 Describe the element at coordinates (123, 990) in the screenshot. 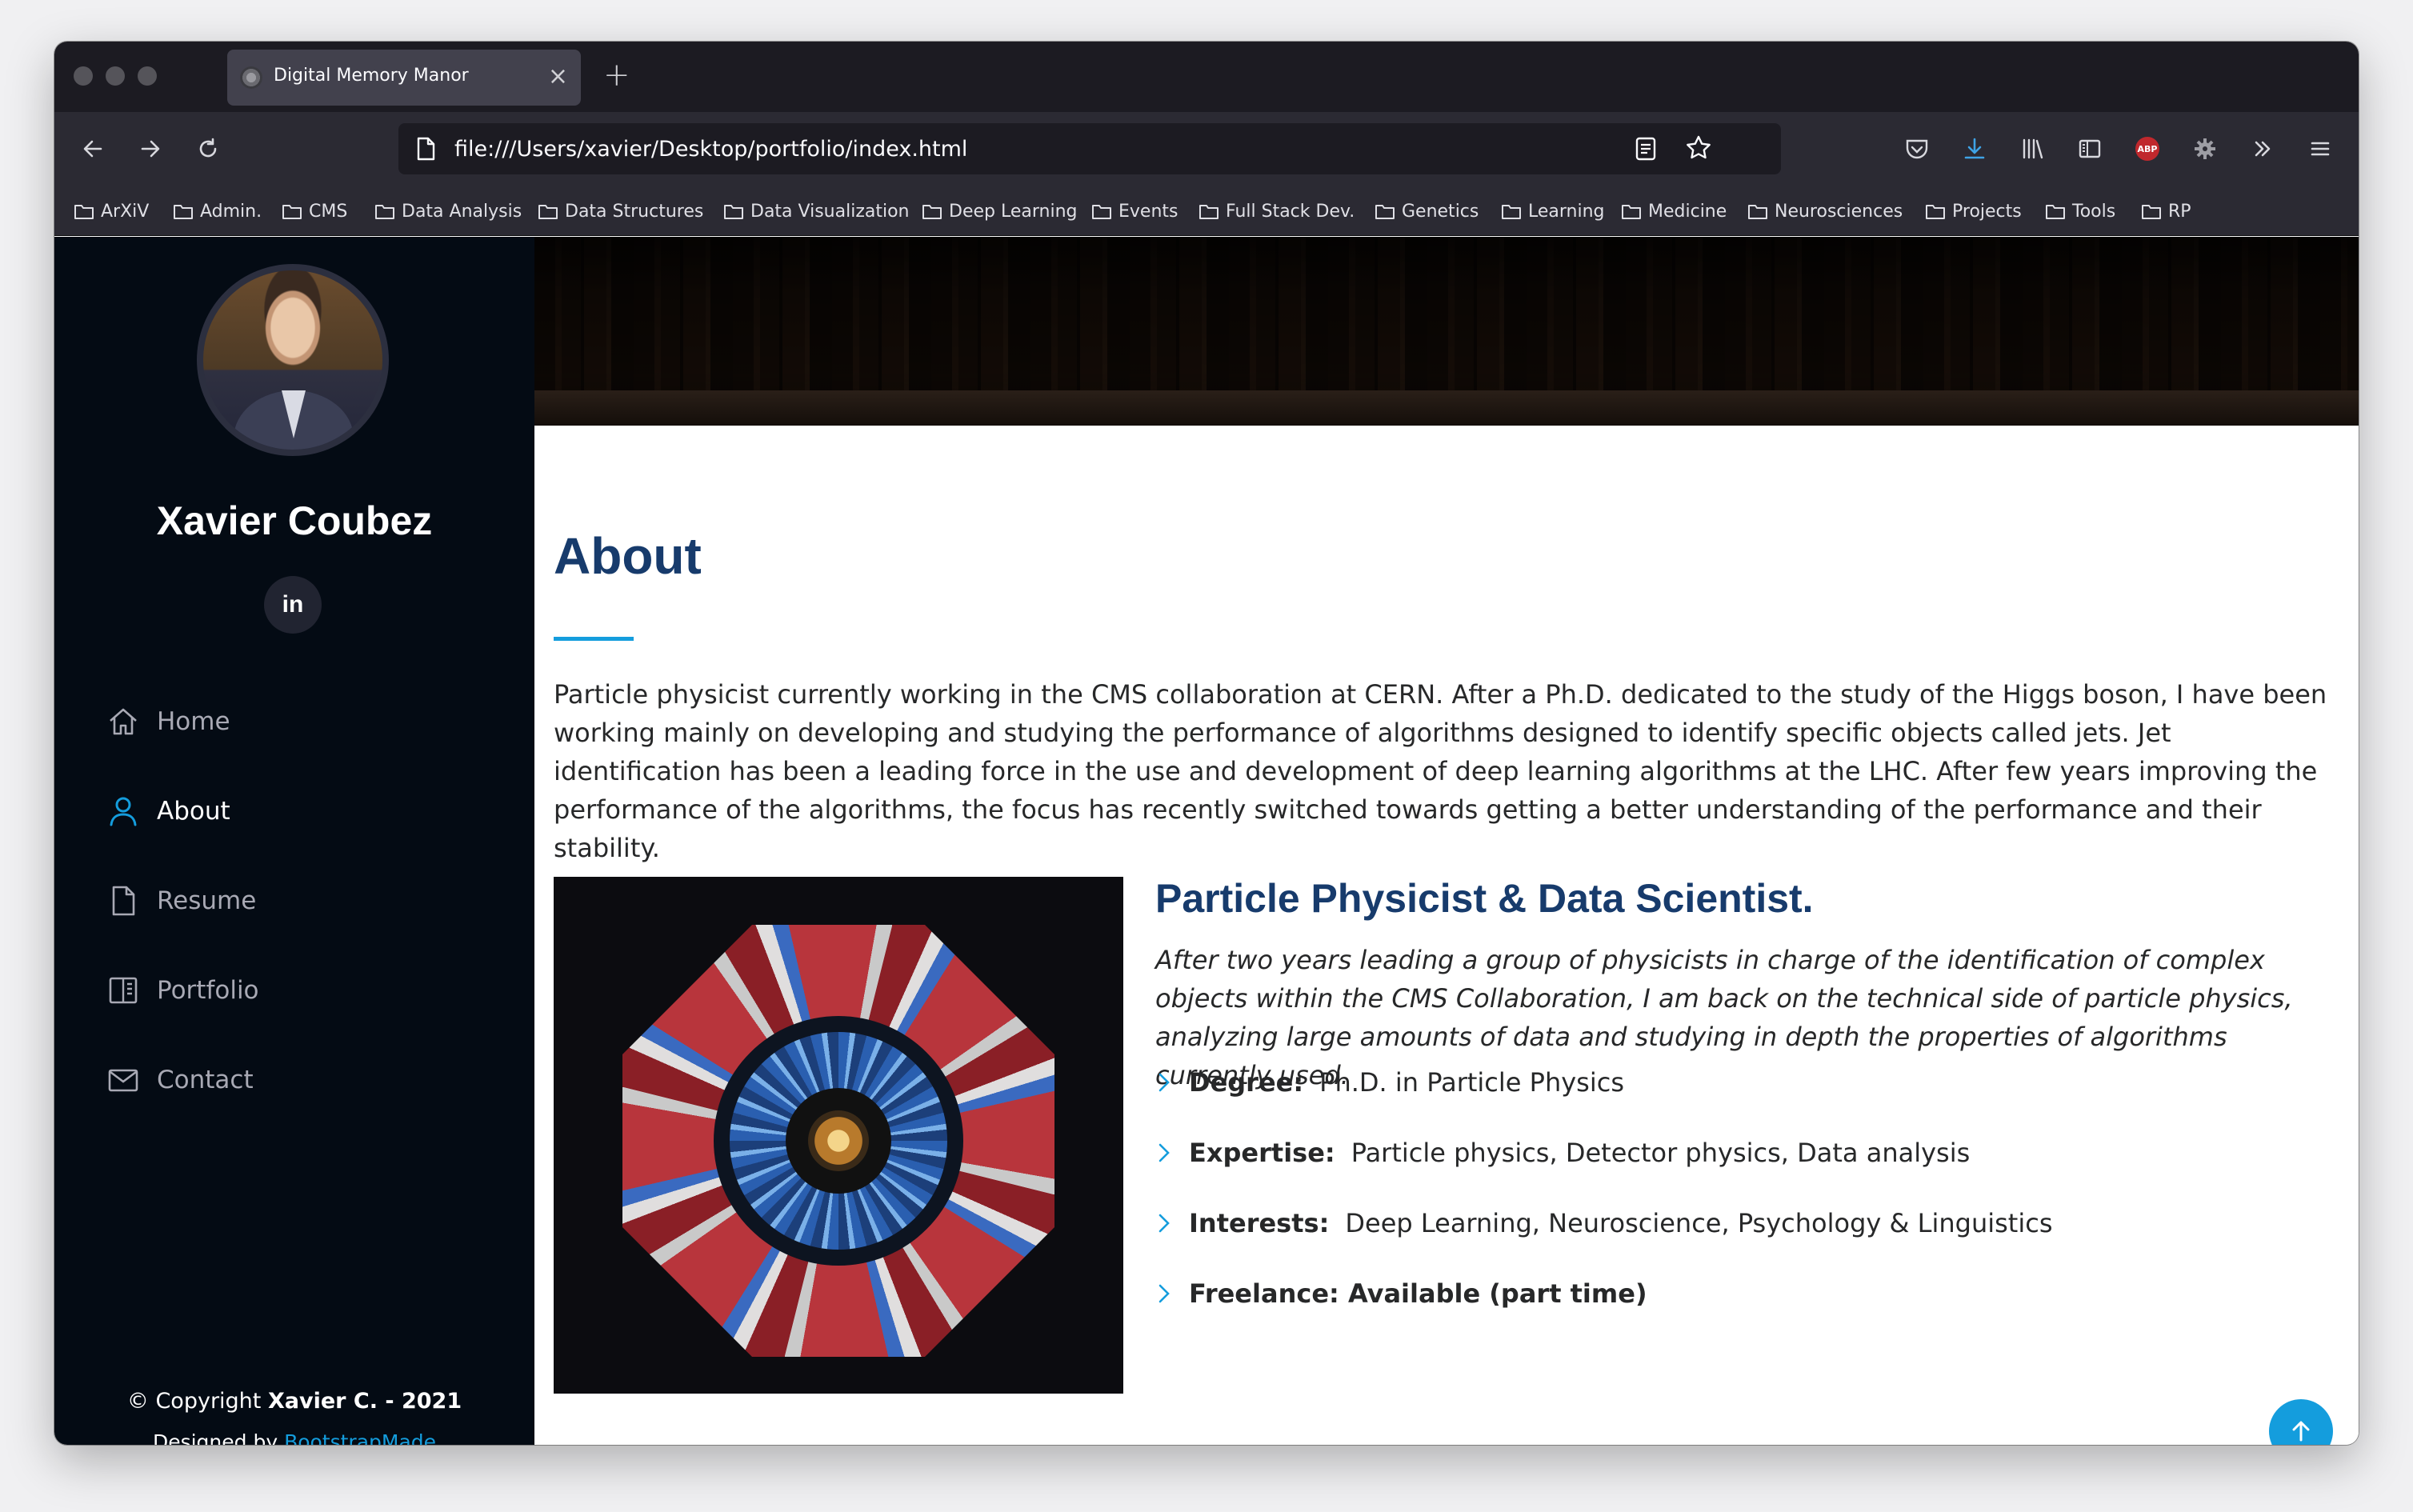

I see `book-icon` at that location.